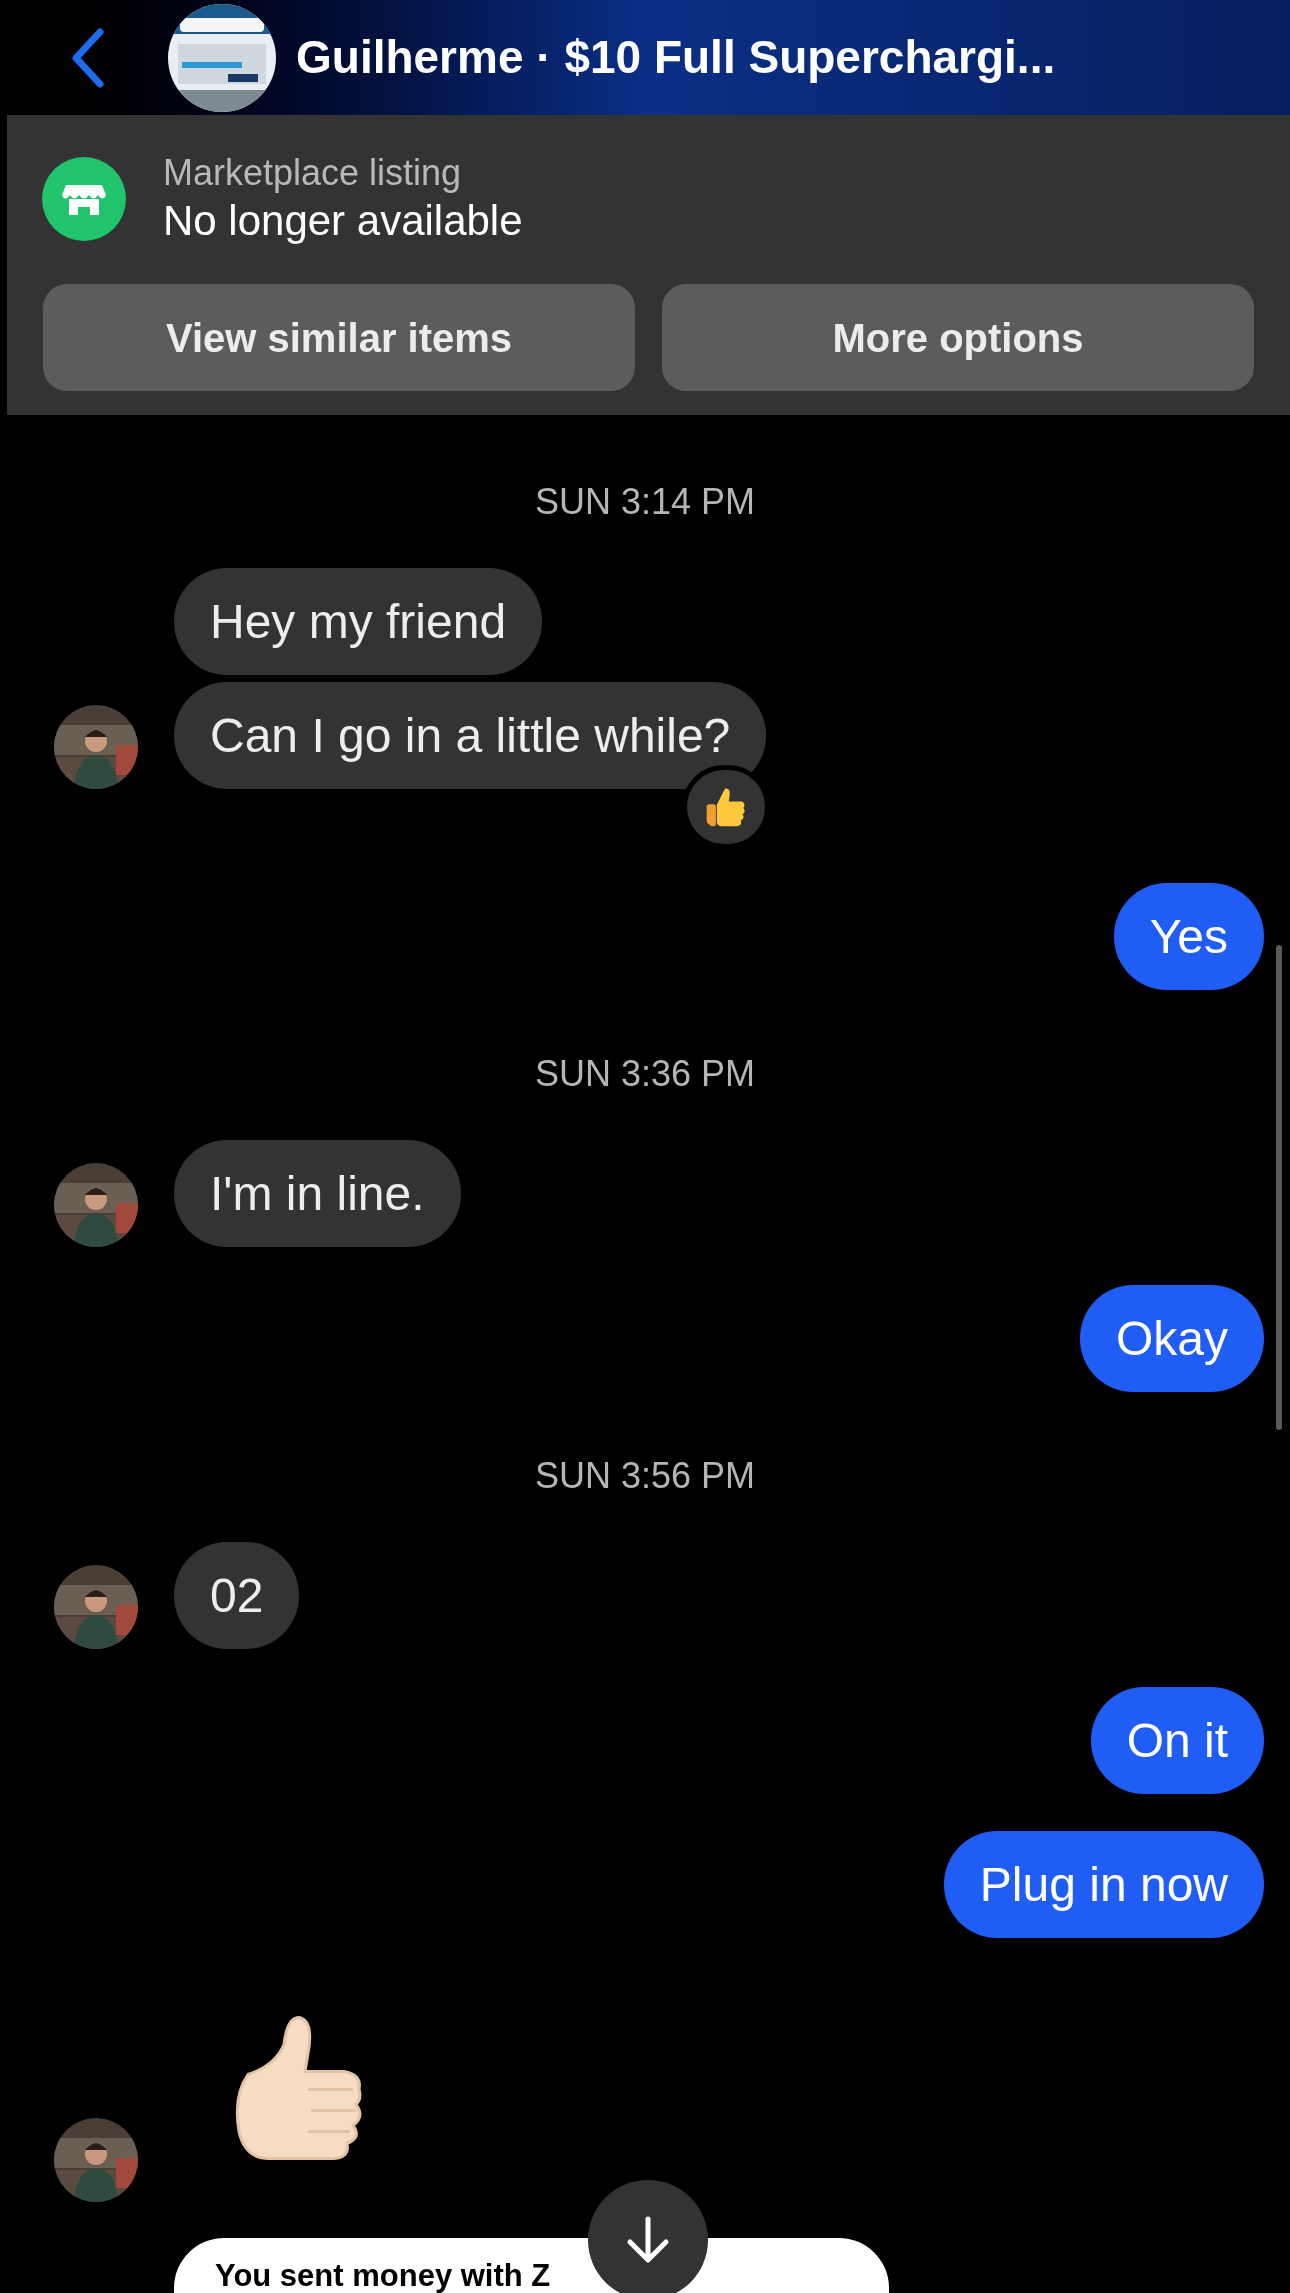 This screenshot has height=2293, width=1290. Describe the element at coordinates (317, 1193) in the screenshot. I see `message-bubble: I'm in line.` at that location.